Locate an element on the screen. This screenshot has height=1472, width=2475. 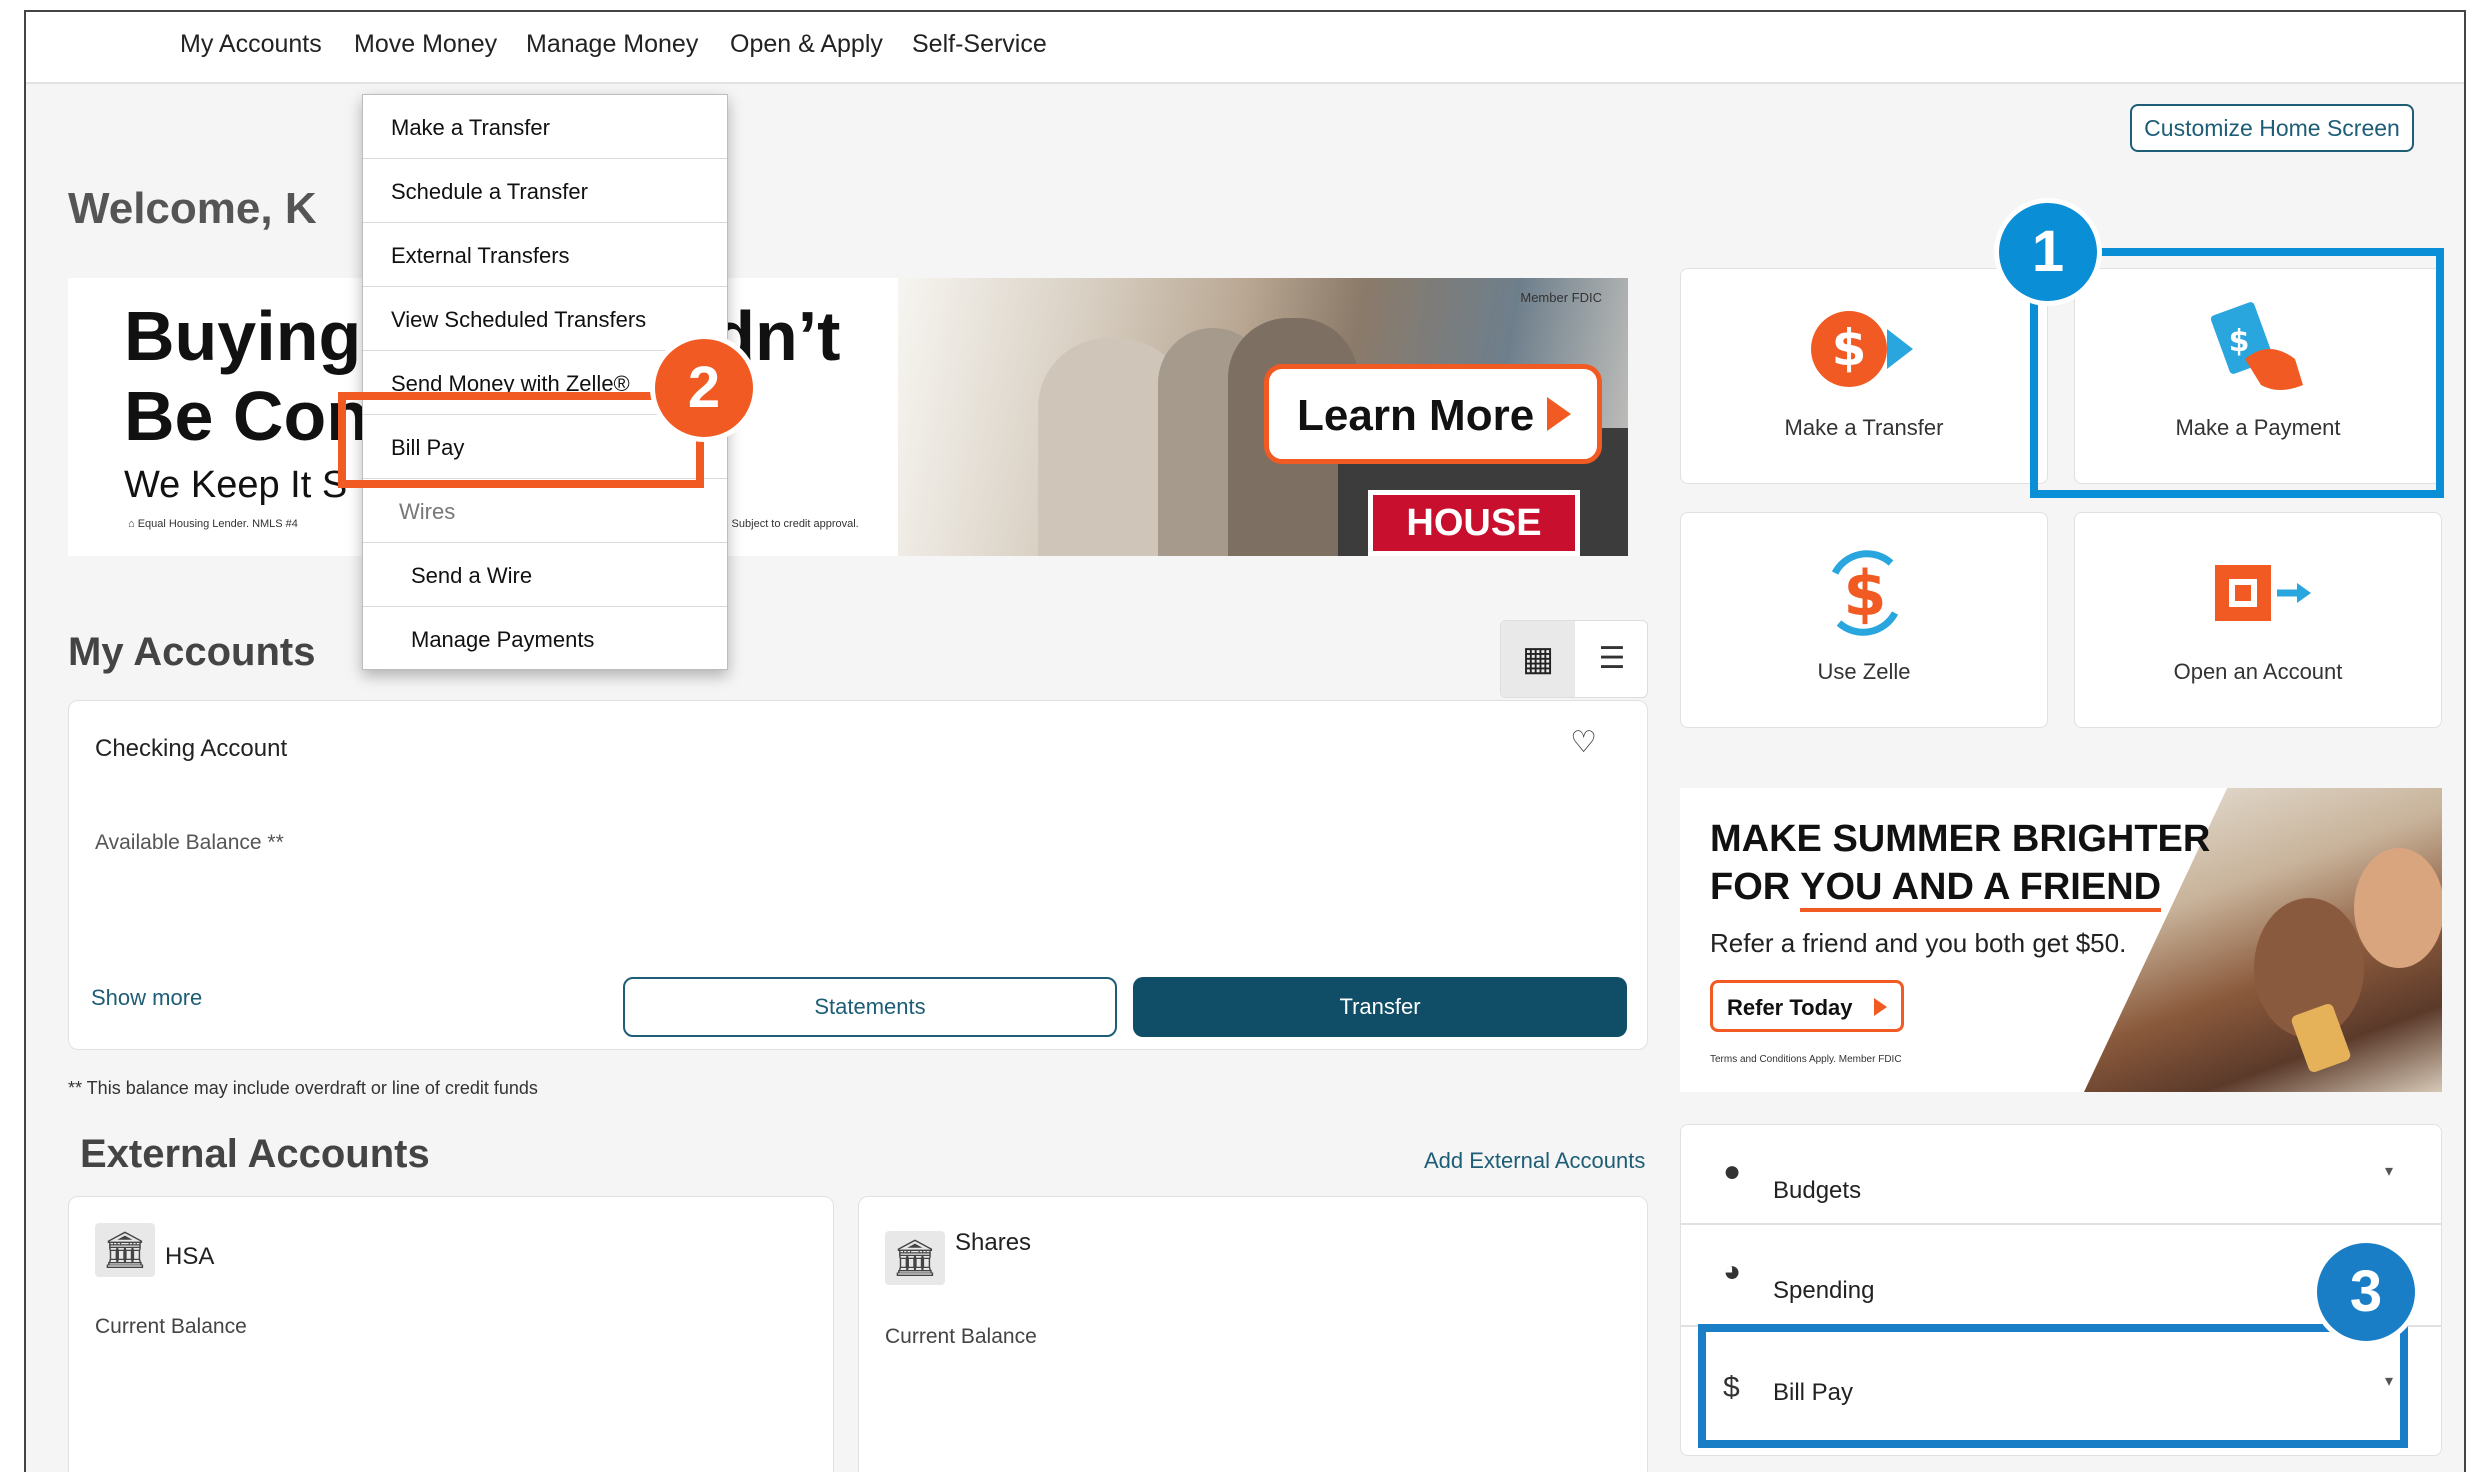
view-toggle: ▦ ☰ is located at coordinates (1574, 659).